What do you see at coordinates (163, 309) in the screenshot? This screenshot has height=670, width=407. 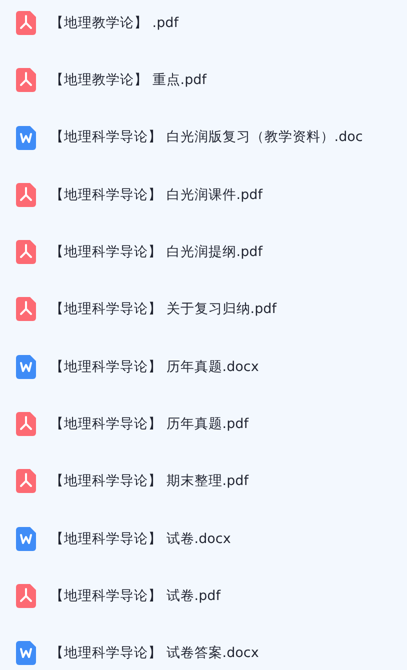 I see `file-name: 【地理科学导论】 关于复习归纳.pdf` at bounding box center [163, 309].